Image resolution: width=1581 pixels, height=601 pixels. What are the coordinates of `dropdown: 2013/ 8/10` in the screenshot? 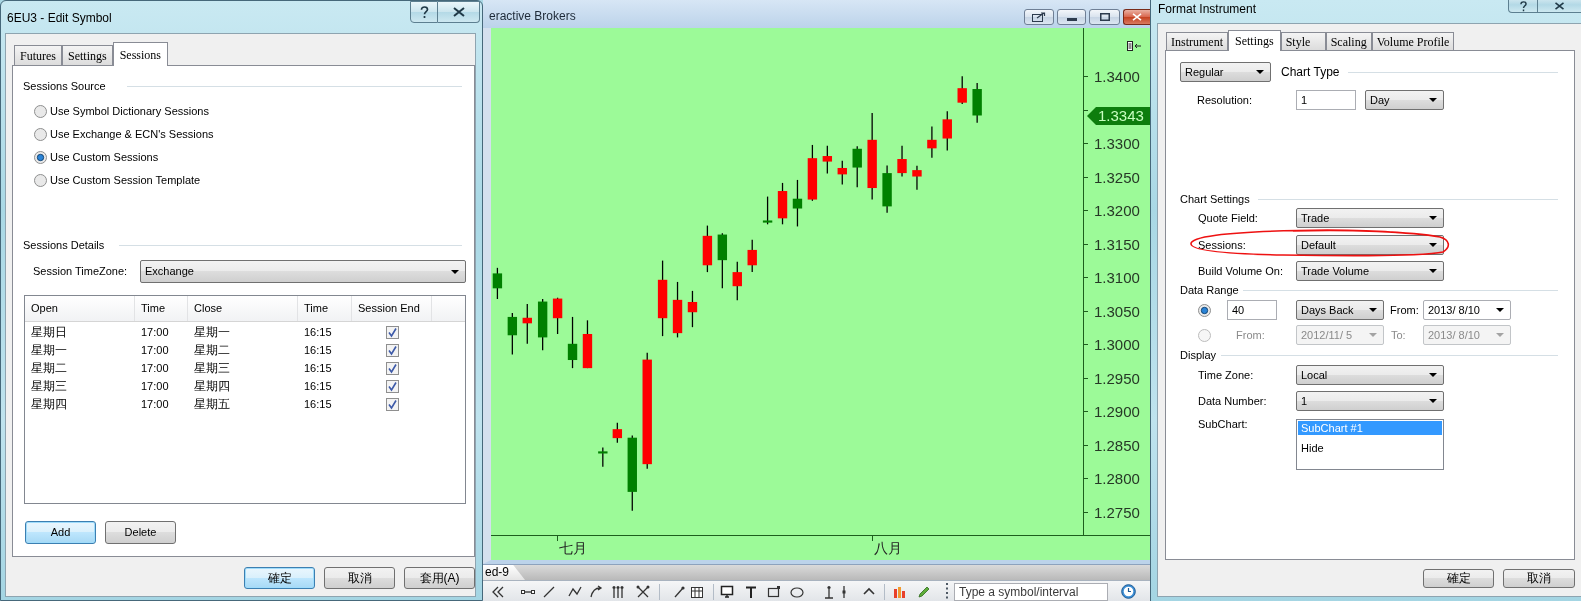 It's located at (1467, 310).